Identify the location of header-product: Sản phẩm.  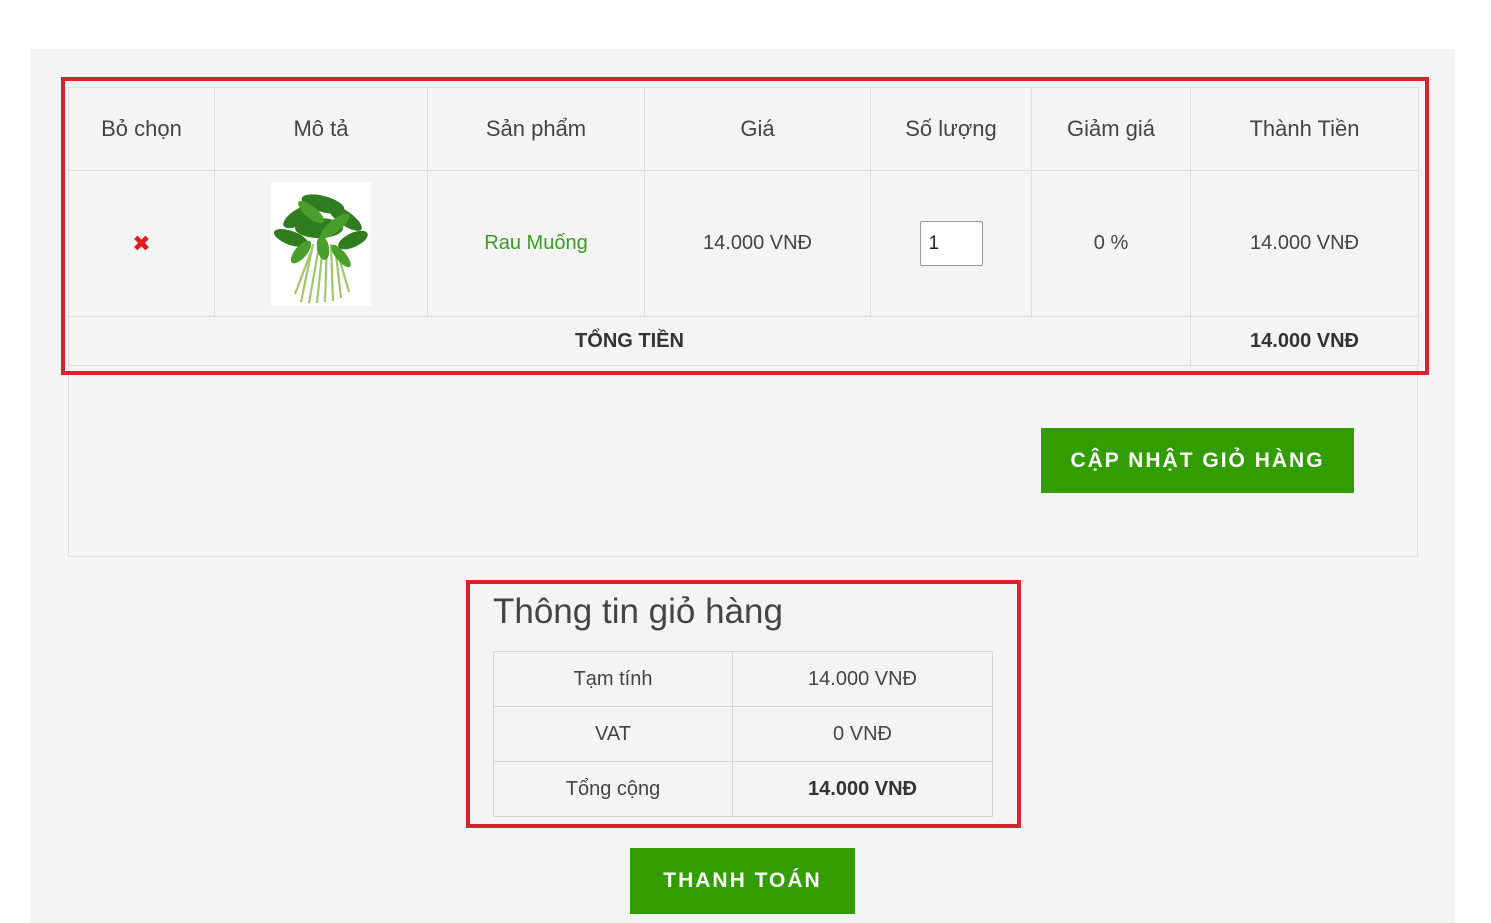
(536, 129).